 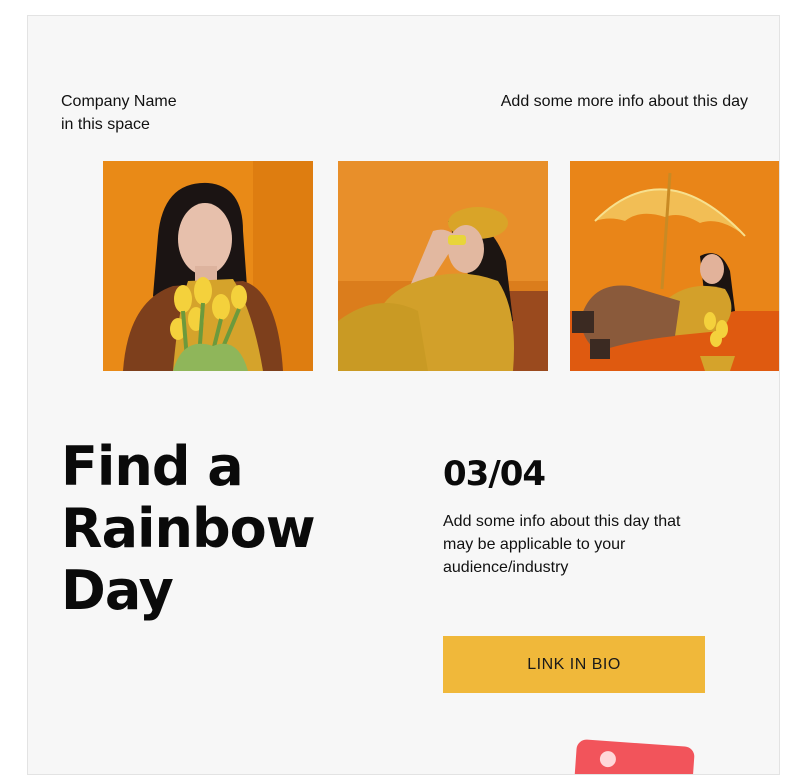 What do you see at coordinates (494, 474) in the screenshot?
I see `event-date: 03/04` at bounding box center [494, 474].